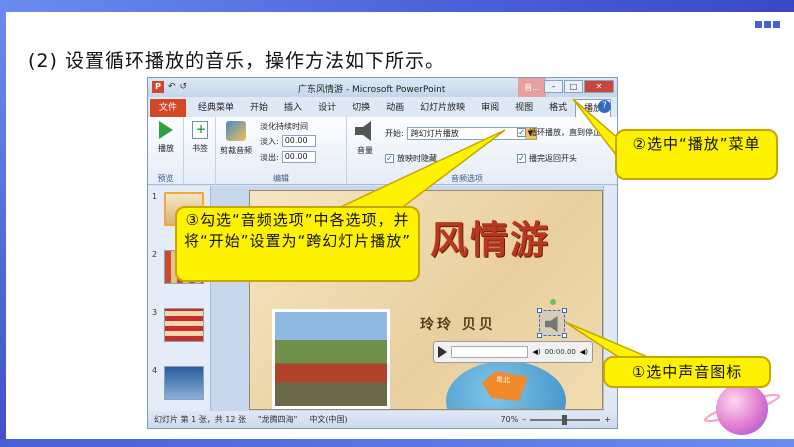 This screenshot has width=794, height=447. What do you see at coordinates (607, 340) in the screenshot?
I see `callout-1-pointer` at bounding box center [607, 340].